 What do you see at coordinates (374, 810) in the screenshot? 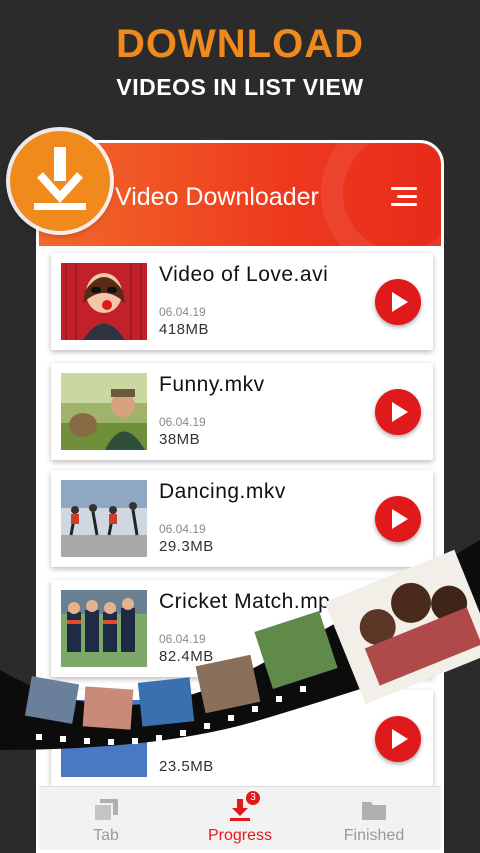
I see `folder-icon` at bounding box center [374, 810].